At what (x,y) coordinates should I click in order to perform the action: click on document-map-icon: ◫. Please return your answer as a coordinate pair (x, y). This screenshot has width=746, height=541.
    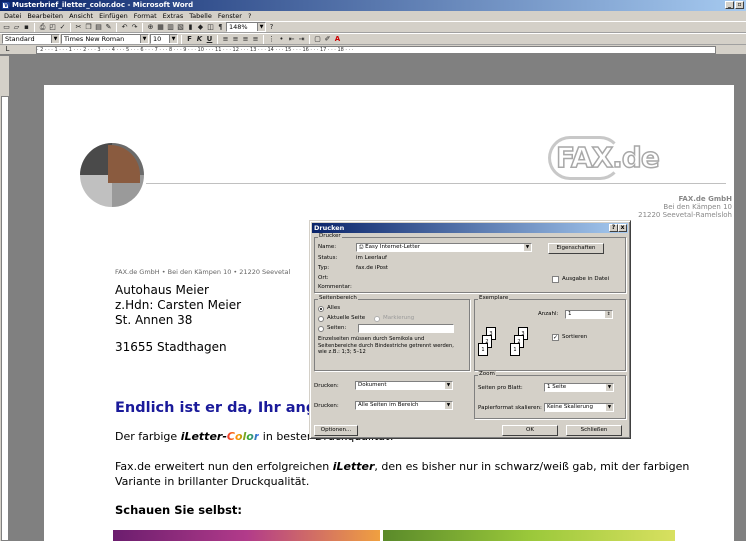
    Looking at the image, I should click on (210, 27).